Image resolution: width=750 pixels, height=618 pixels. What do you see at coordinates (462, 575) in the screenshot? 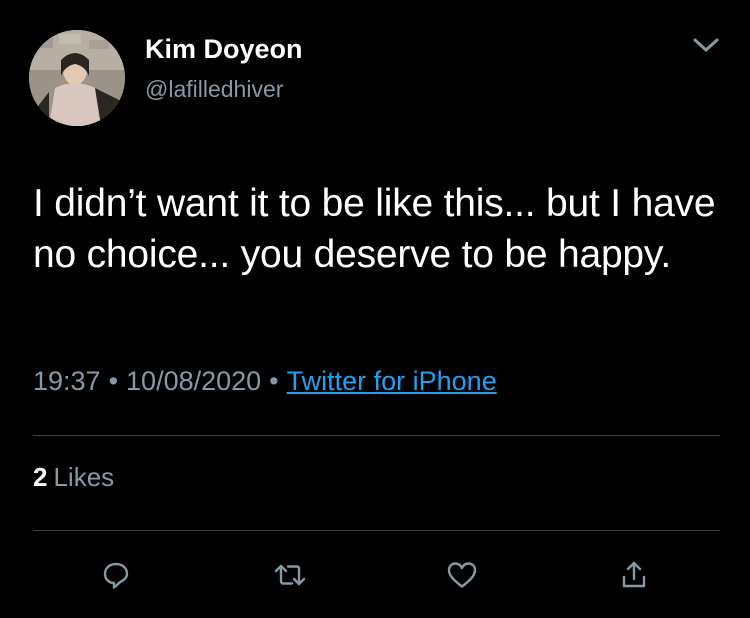
I see `heart-icon` at bounding box center [462, 575].